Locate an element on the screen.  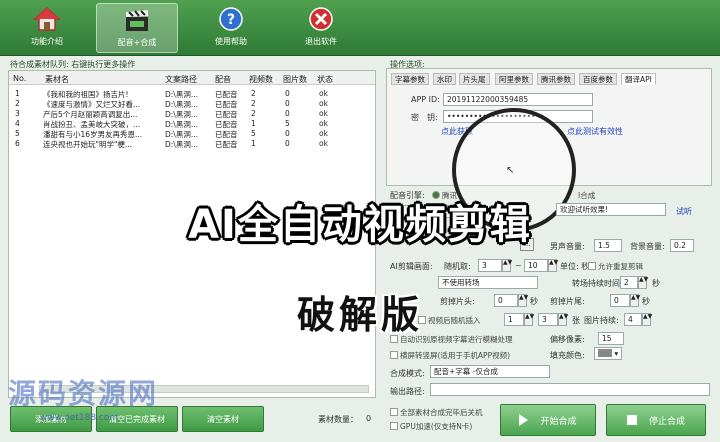
table-row: 1 《我和我的祖国》扬吉片! D:\黑洞... 已配音 2 0 ok is located at coordinates (192, 94).